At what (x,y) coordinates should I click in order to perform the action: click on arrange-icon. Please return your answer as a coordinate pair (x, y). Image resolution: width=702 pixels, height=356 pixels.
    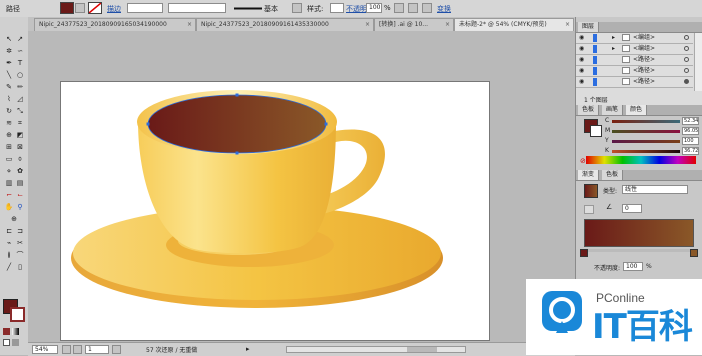
    Looking at the image, I should click on (427, 8).